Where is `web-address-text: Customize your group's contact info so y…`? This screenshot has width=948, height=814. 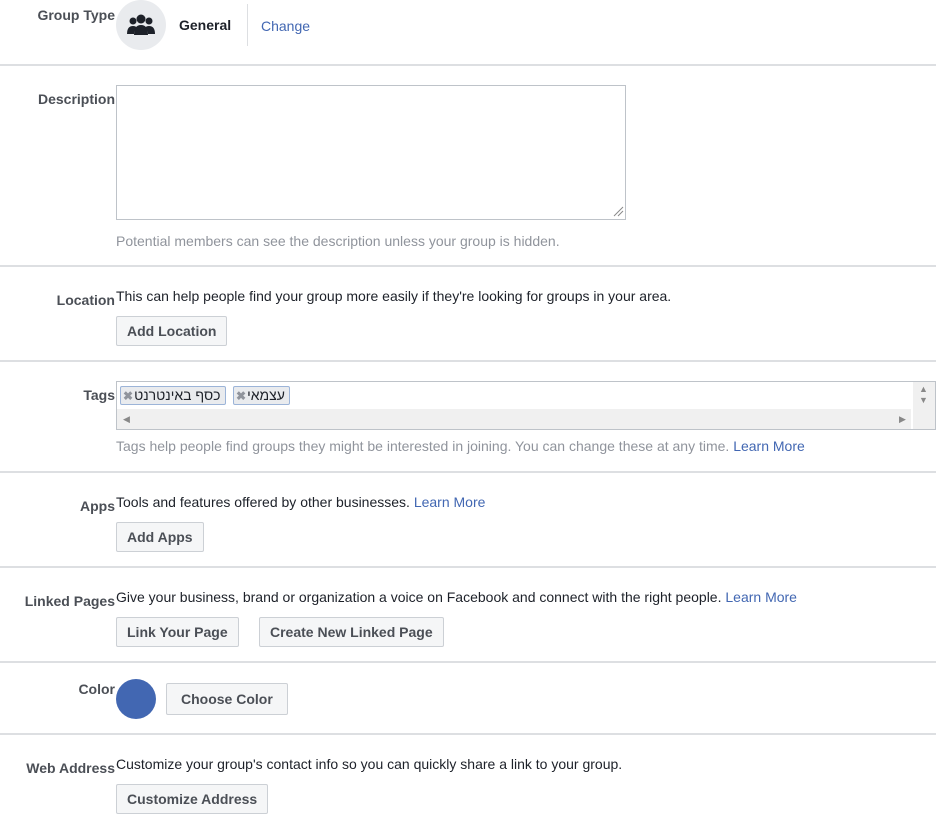 web-address-text: Customize your group's contact info so y… is located at coordinates (369, 764).